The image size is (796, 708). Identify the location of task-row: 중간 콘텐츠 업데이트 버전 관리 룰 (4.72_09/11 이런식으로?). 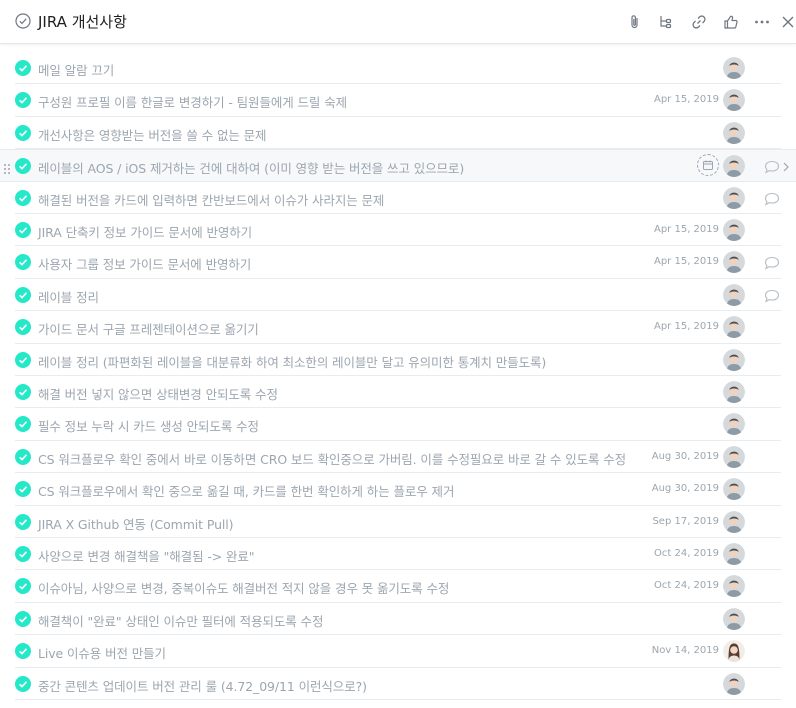
(398, 684).